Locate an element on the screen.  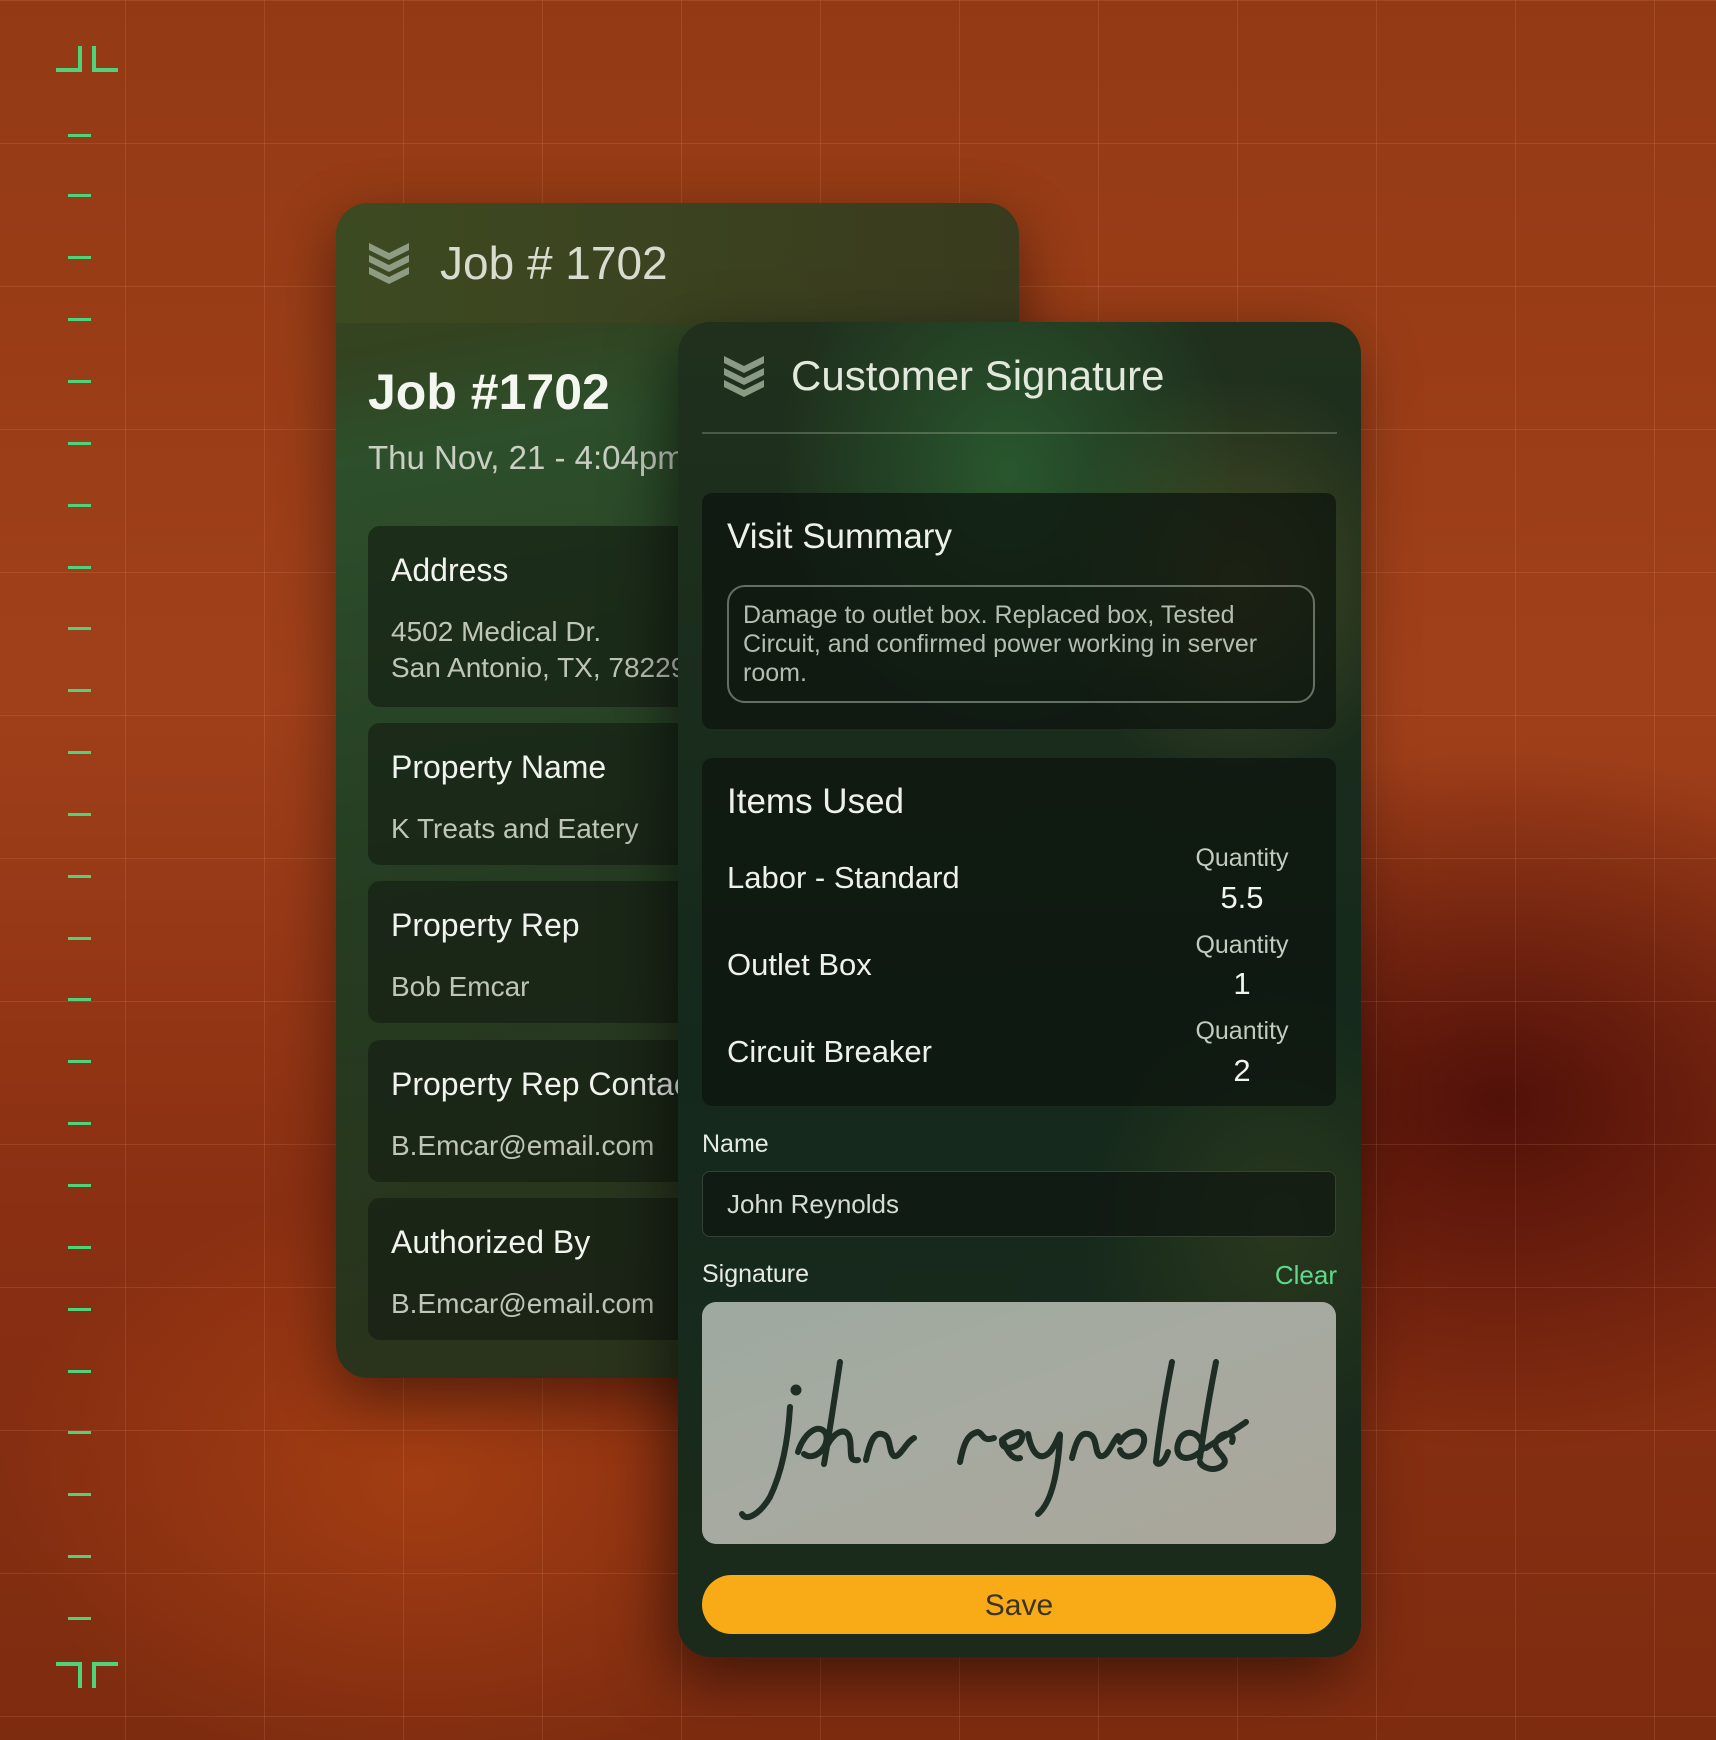
vertical-ruler is located at coordinates (70, 870).